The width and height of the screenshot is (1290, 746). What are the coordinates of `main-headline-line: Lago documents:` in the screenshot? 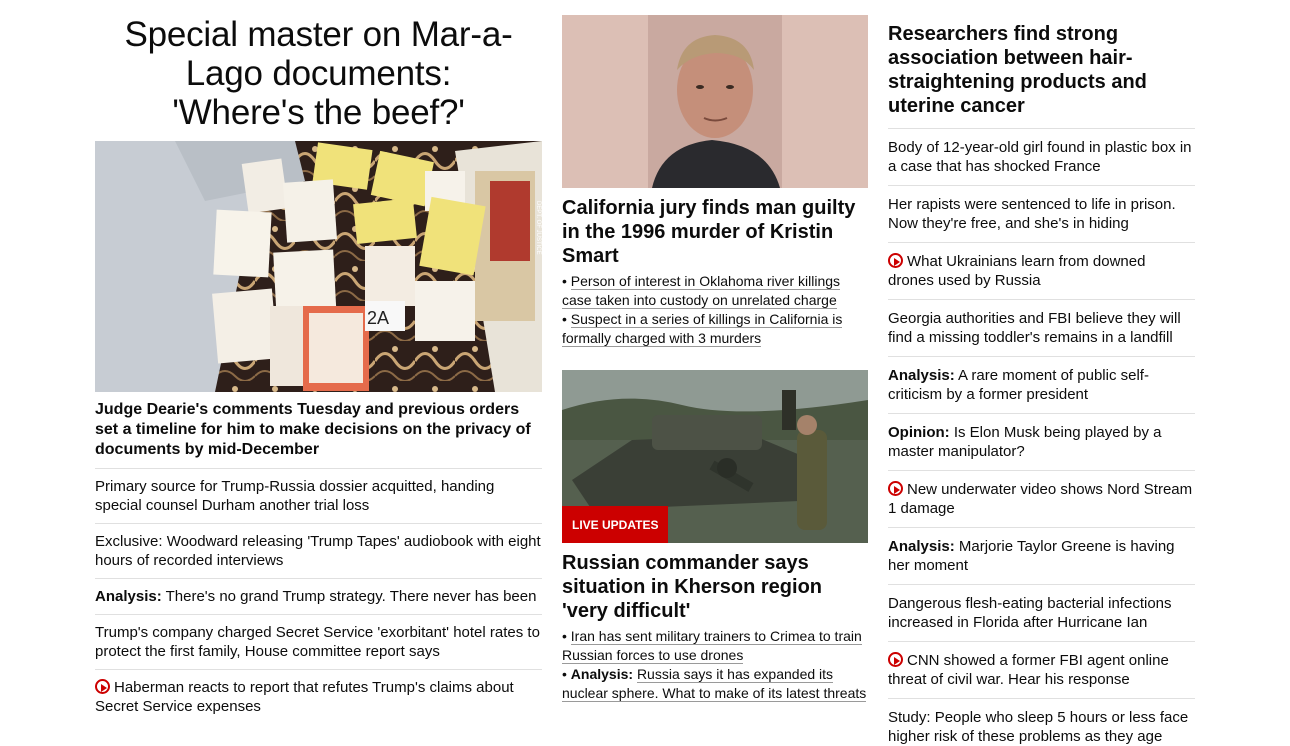 It's located at (318, 73).